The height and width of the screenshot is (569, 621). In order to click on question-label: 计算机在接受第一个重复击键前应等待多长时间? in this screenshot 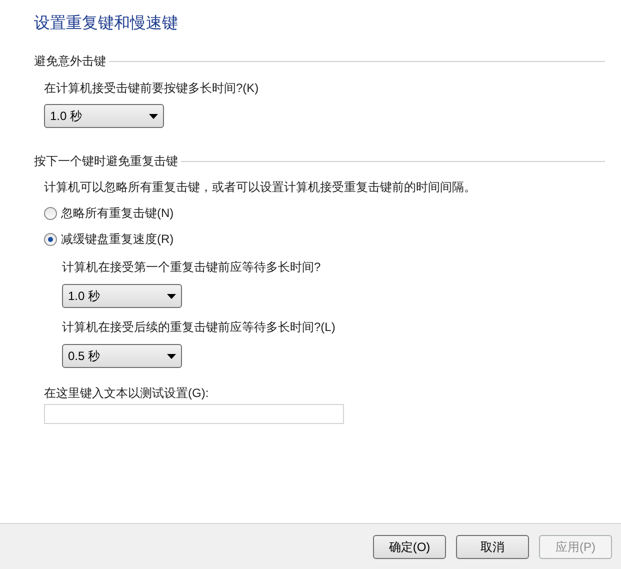, I will do `click(191, 267)`.